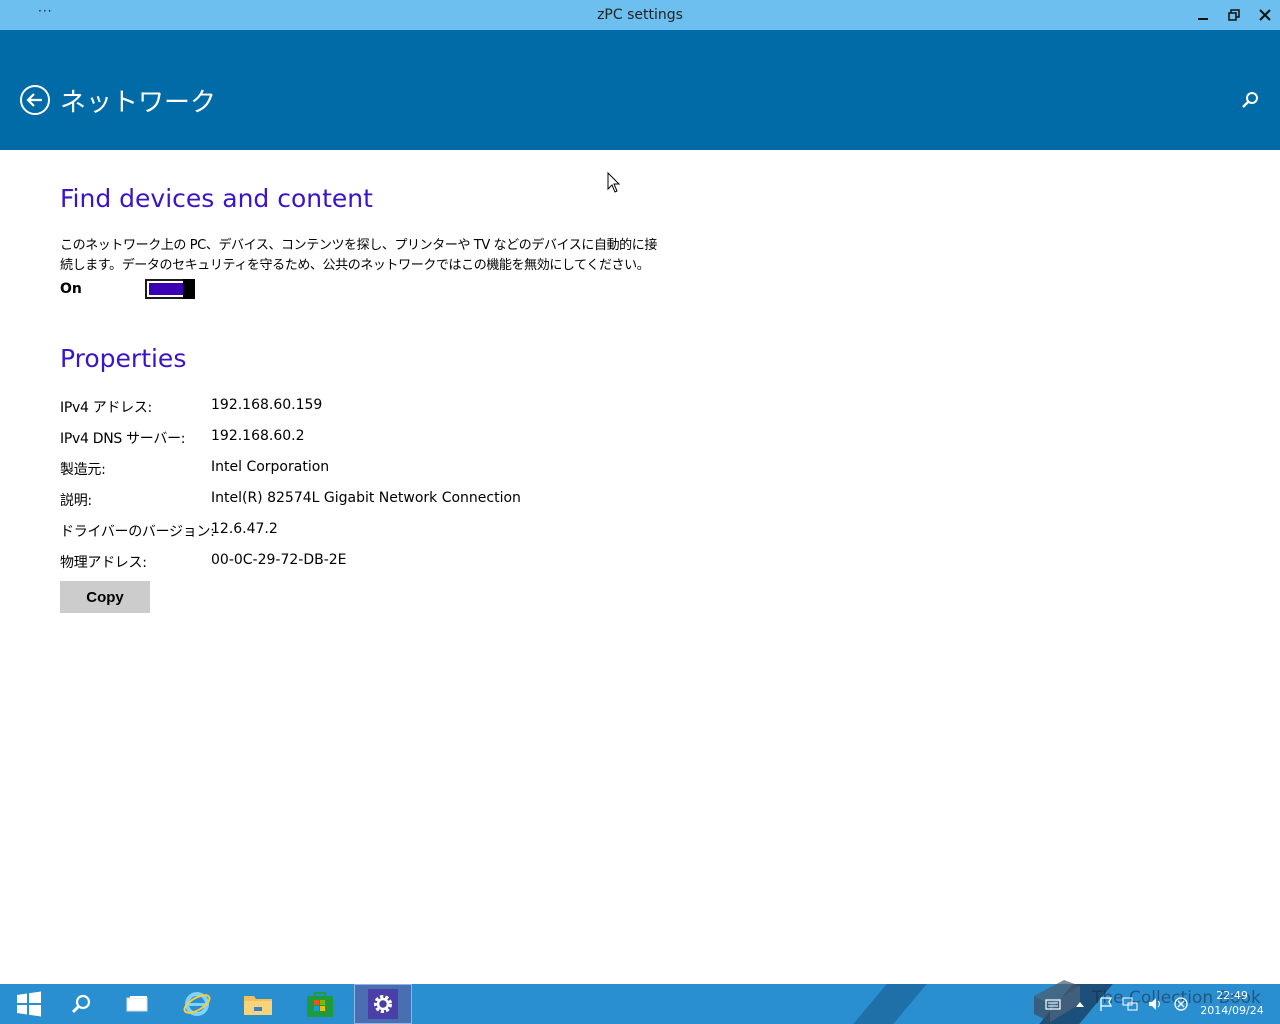  I want to click on minimize-icon, so click(1203, 19).